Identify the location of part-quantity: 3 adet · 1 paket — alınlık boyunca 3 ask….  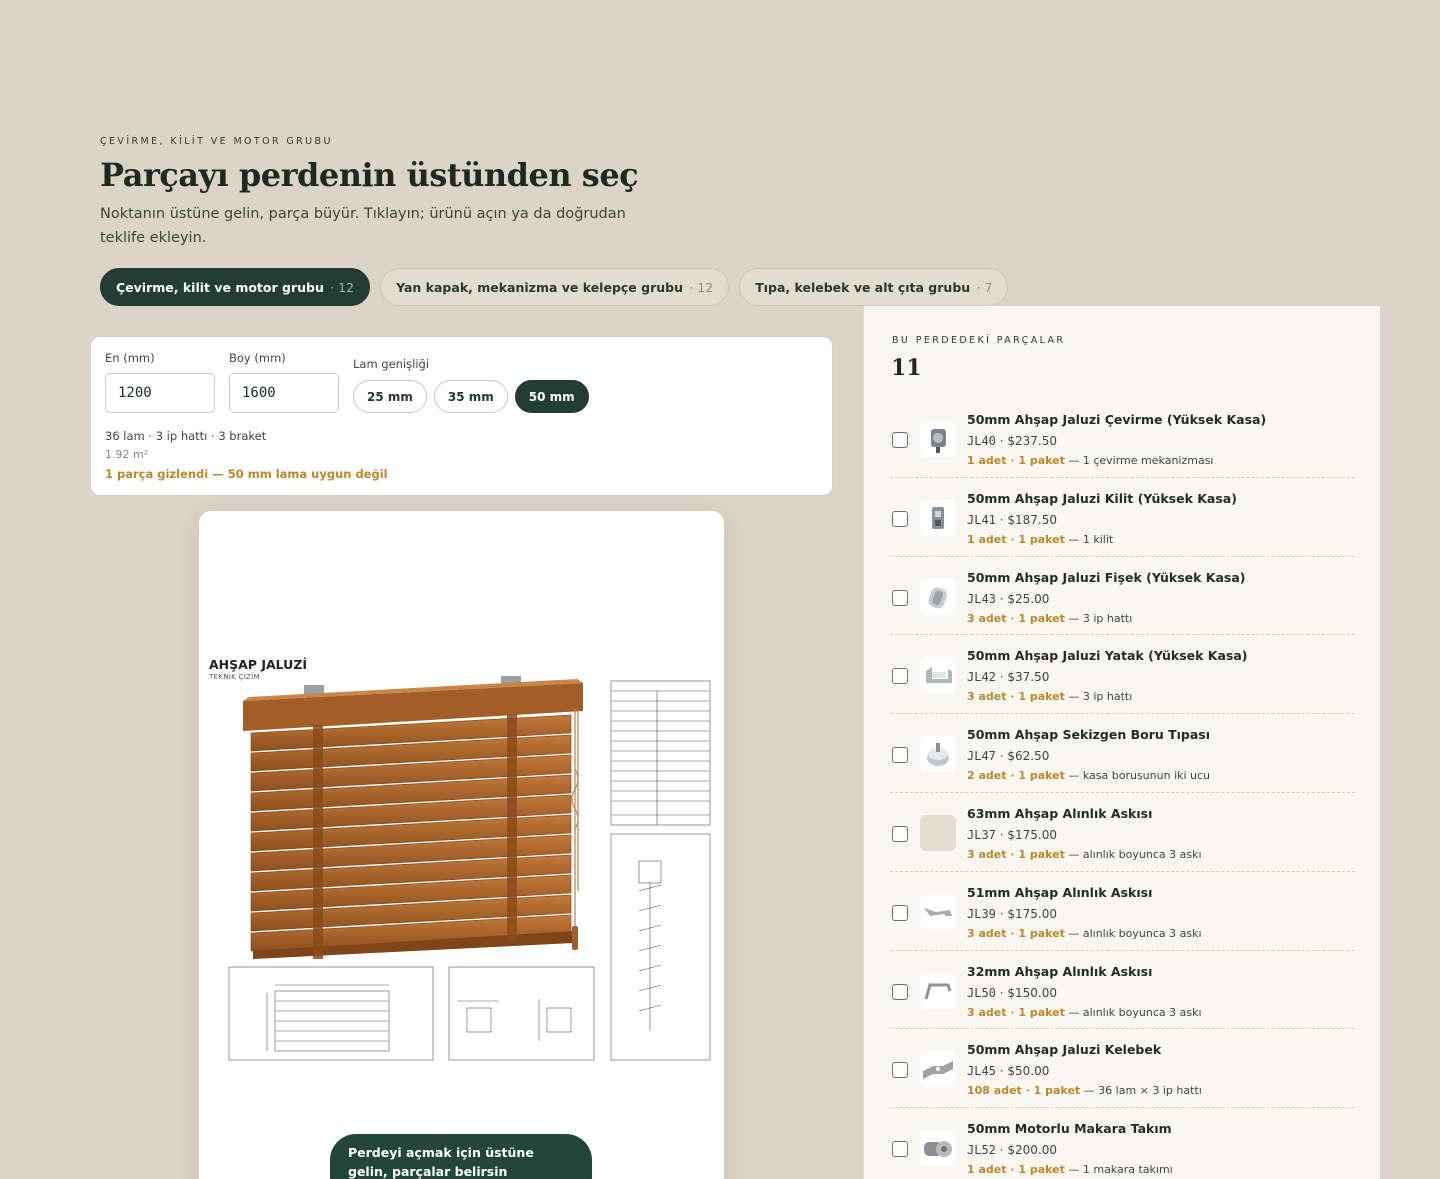
(1084, 1012).